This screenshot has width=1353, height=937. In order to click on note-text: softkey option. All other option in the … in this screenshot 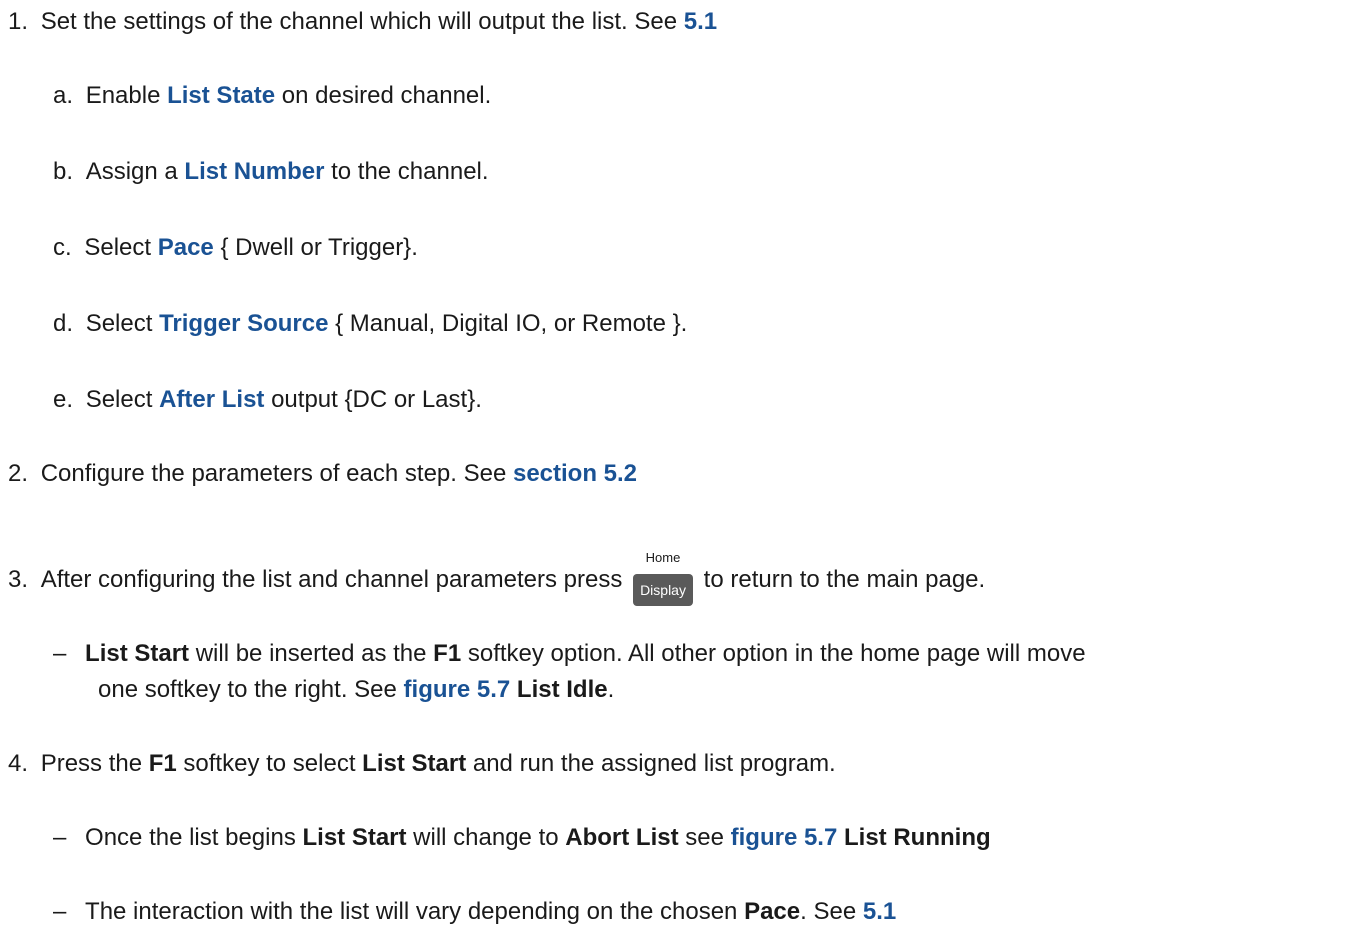, I will do `click(773, 653)`.